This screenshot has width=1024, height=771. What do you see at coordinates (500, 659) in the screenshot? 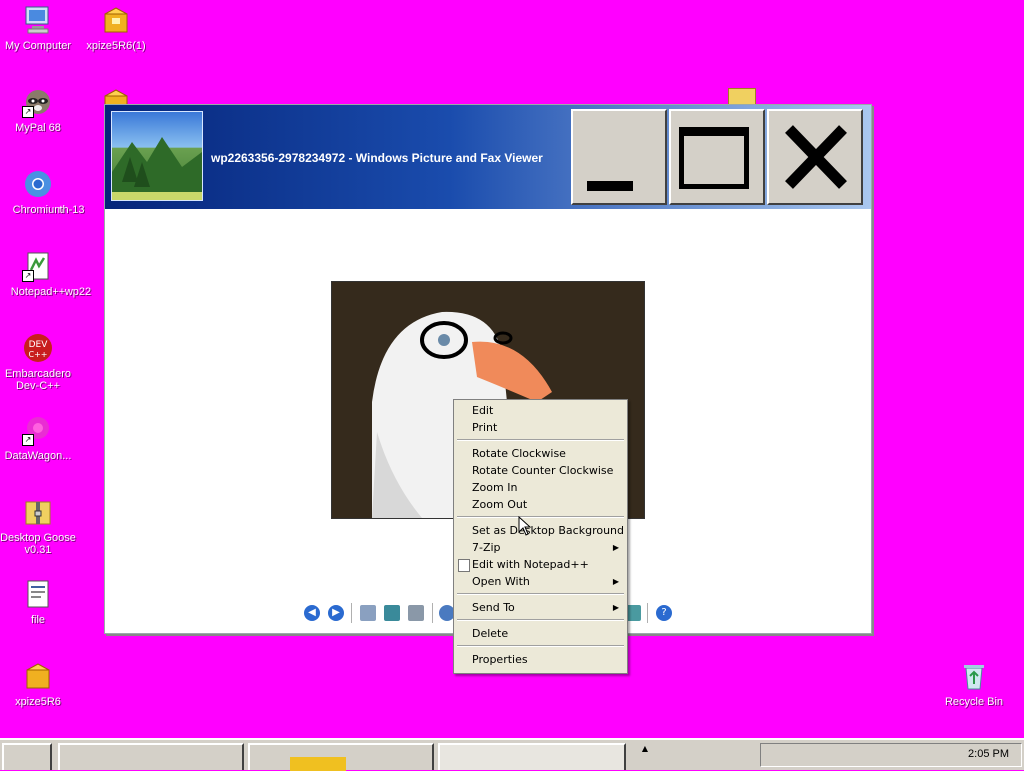
I see `menu-item-label: Properties` at bounding box center [500, 659].